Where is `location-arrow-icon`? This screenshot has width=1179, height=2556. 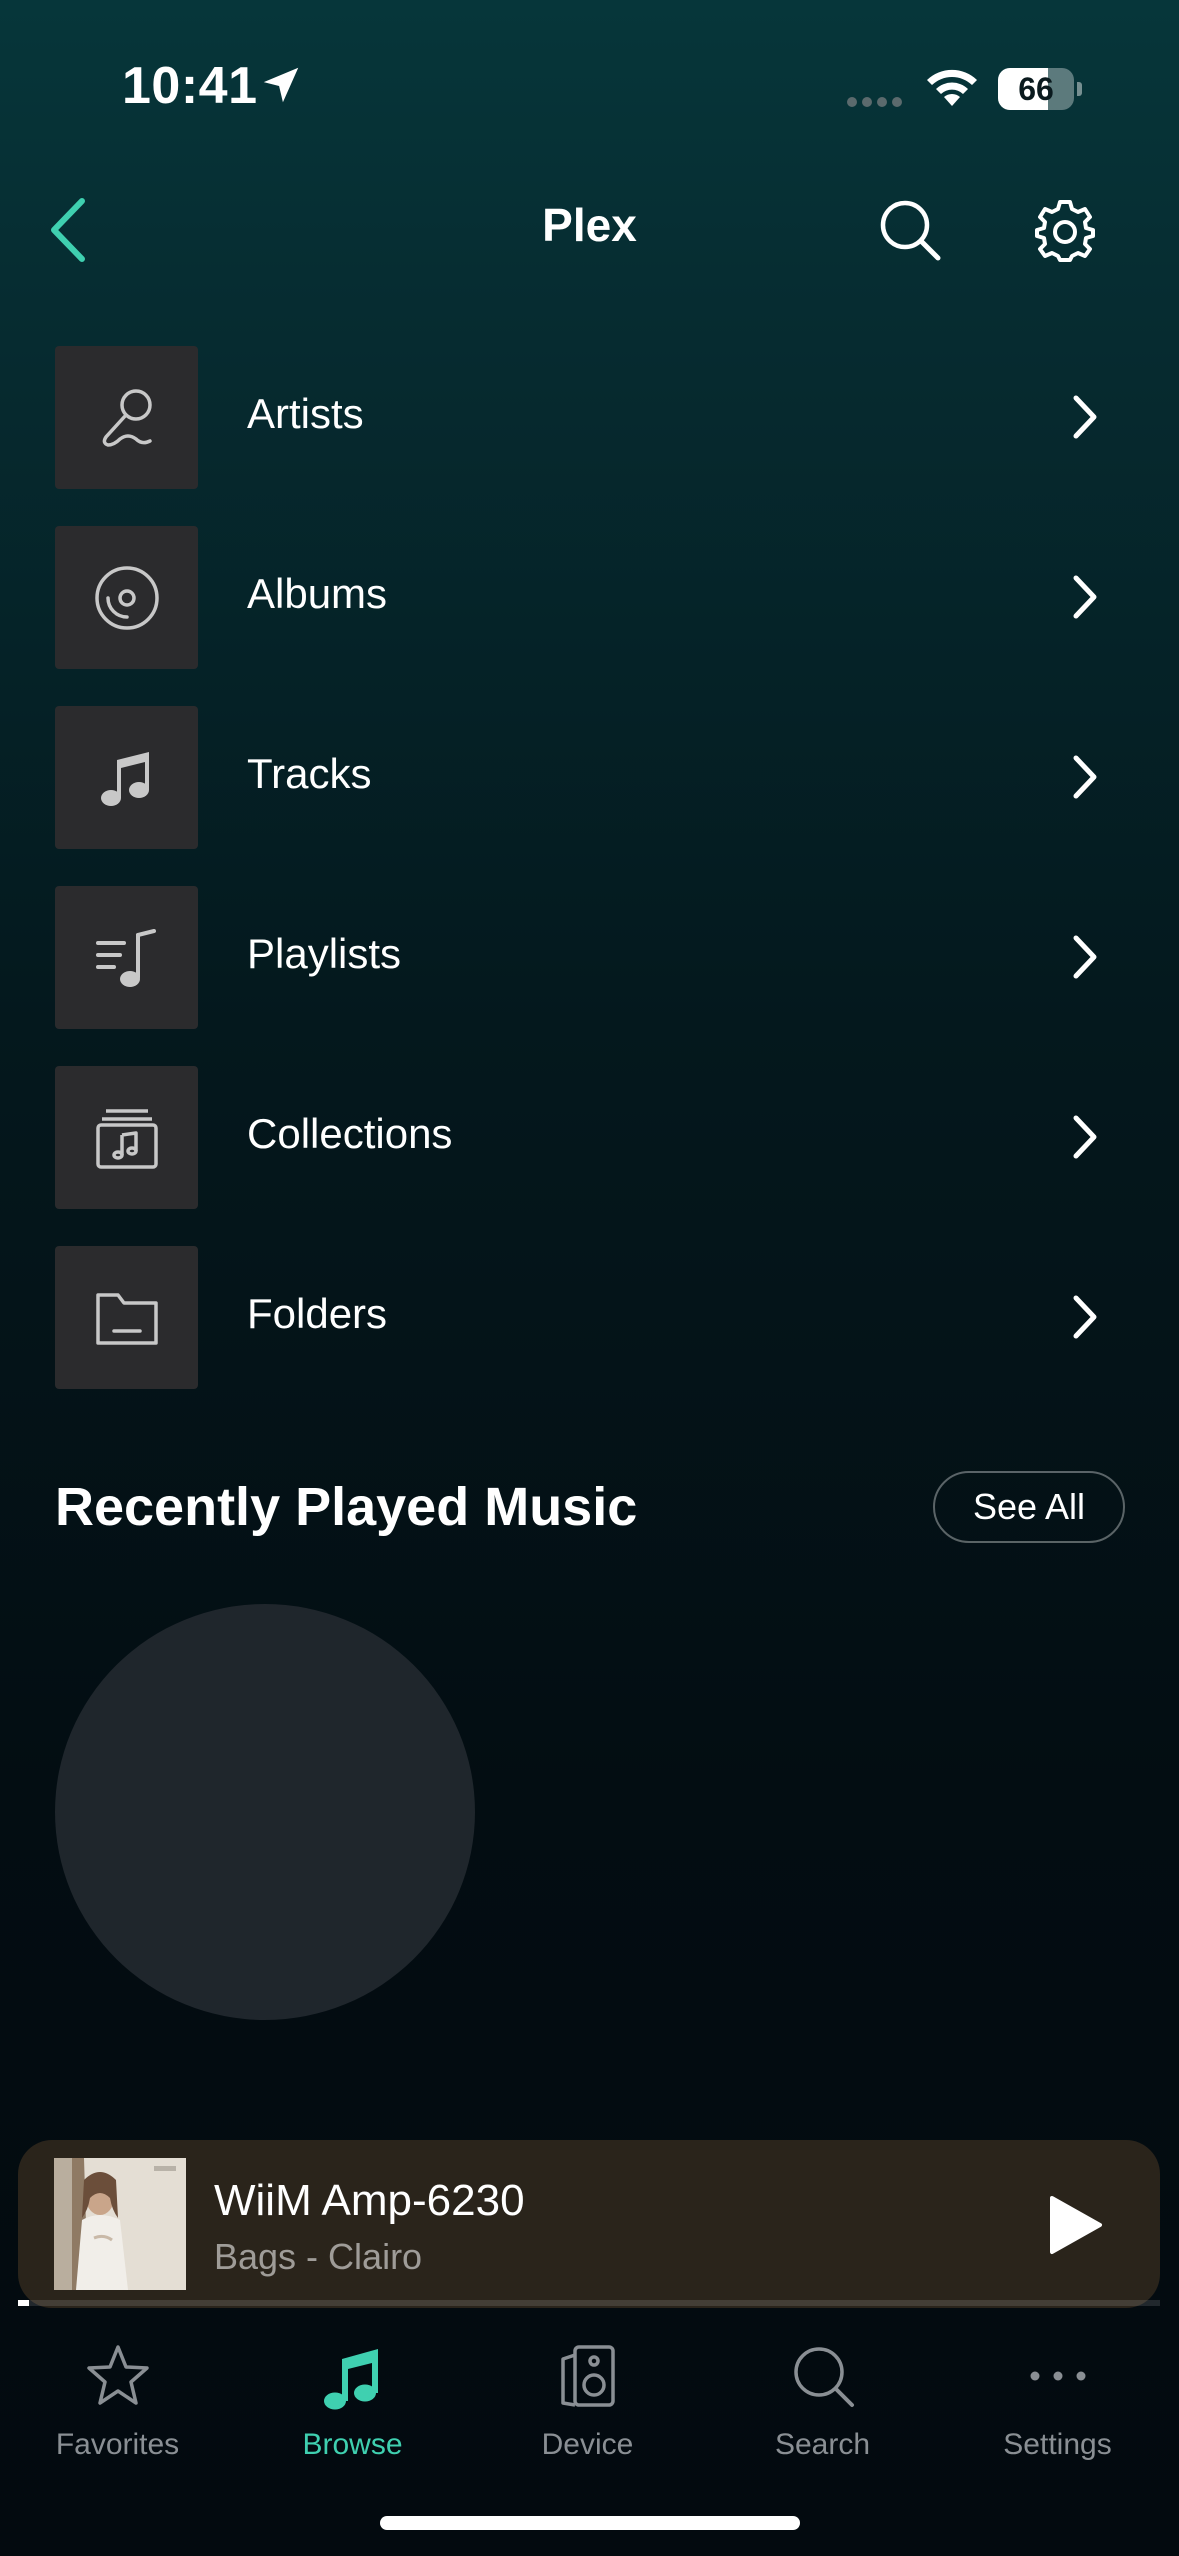 location-arrow-icon is located at coordinates (281, 85).